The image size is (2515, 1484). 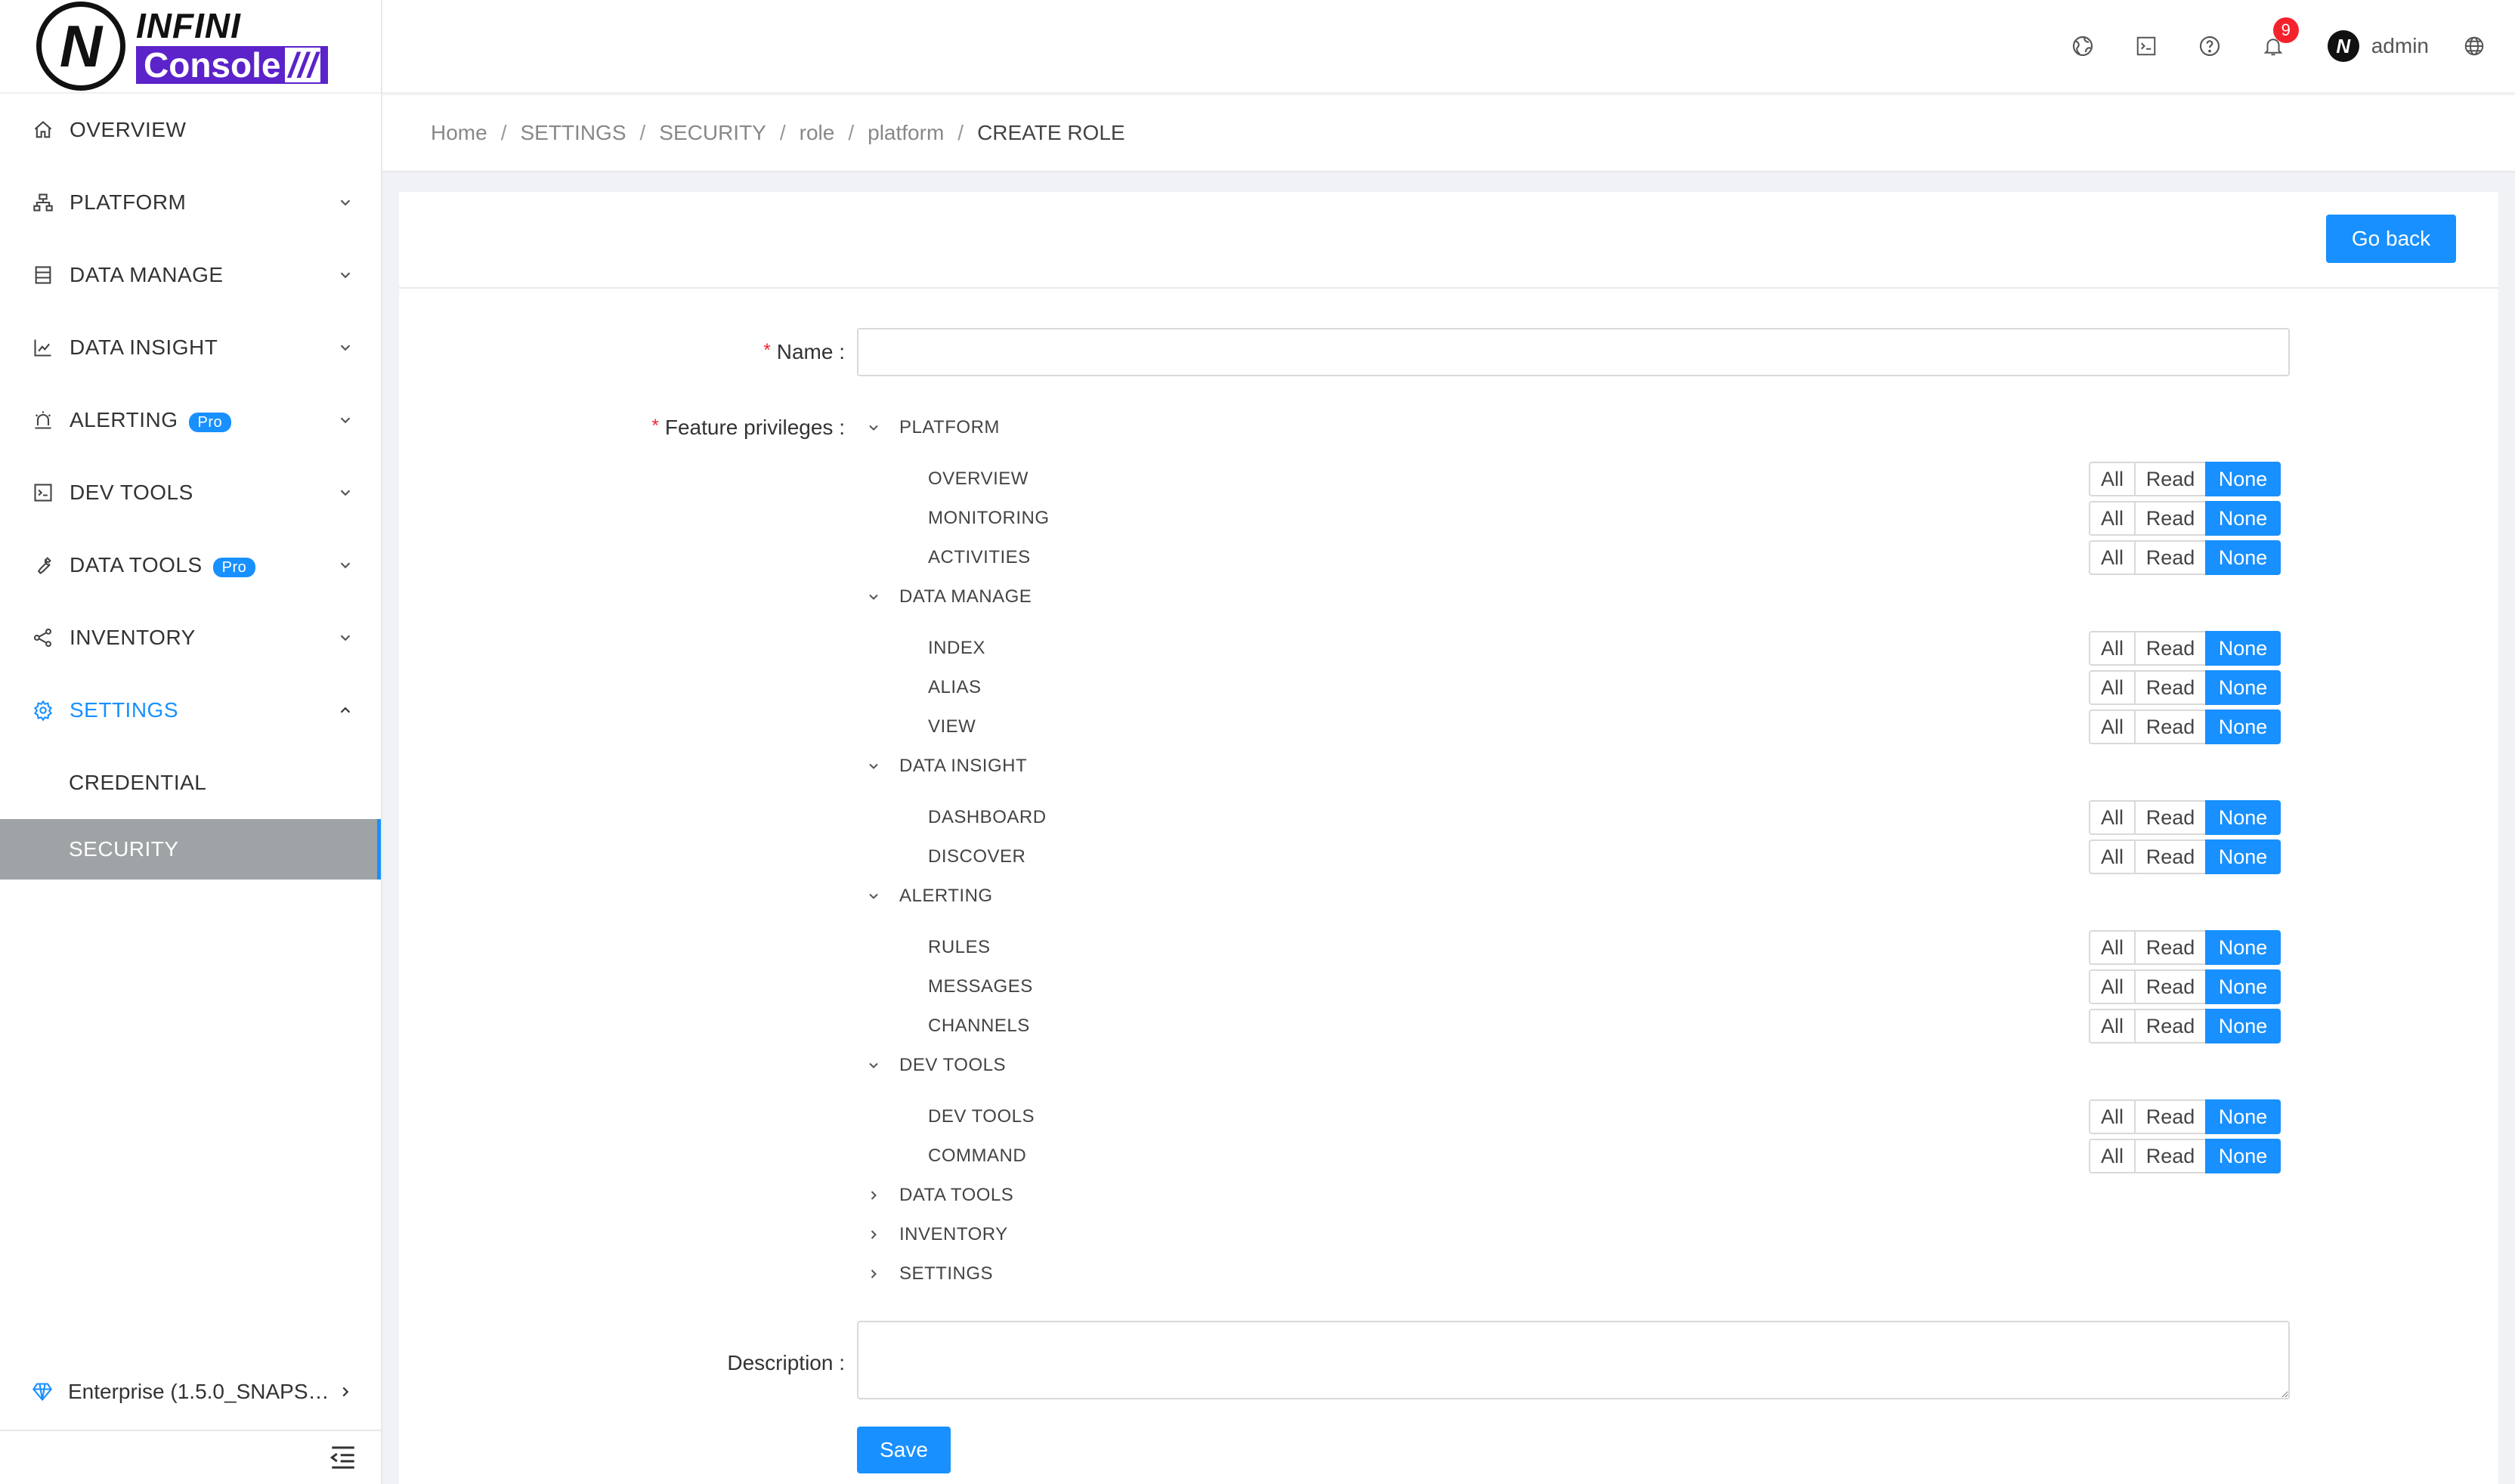 I want to click on privilege-selector: All Read None, so click(x=2185, y=1117).